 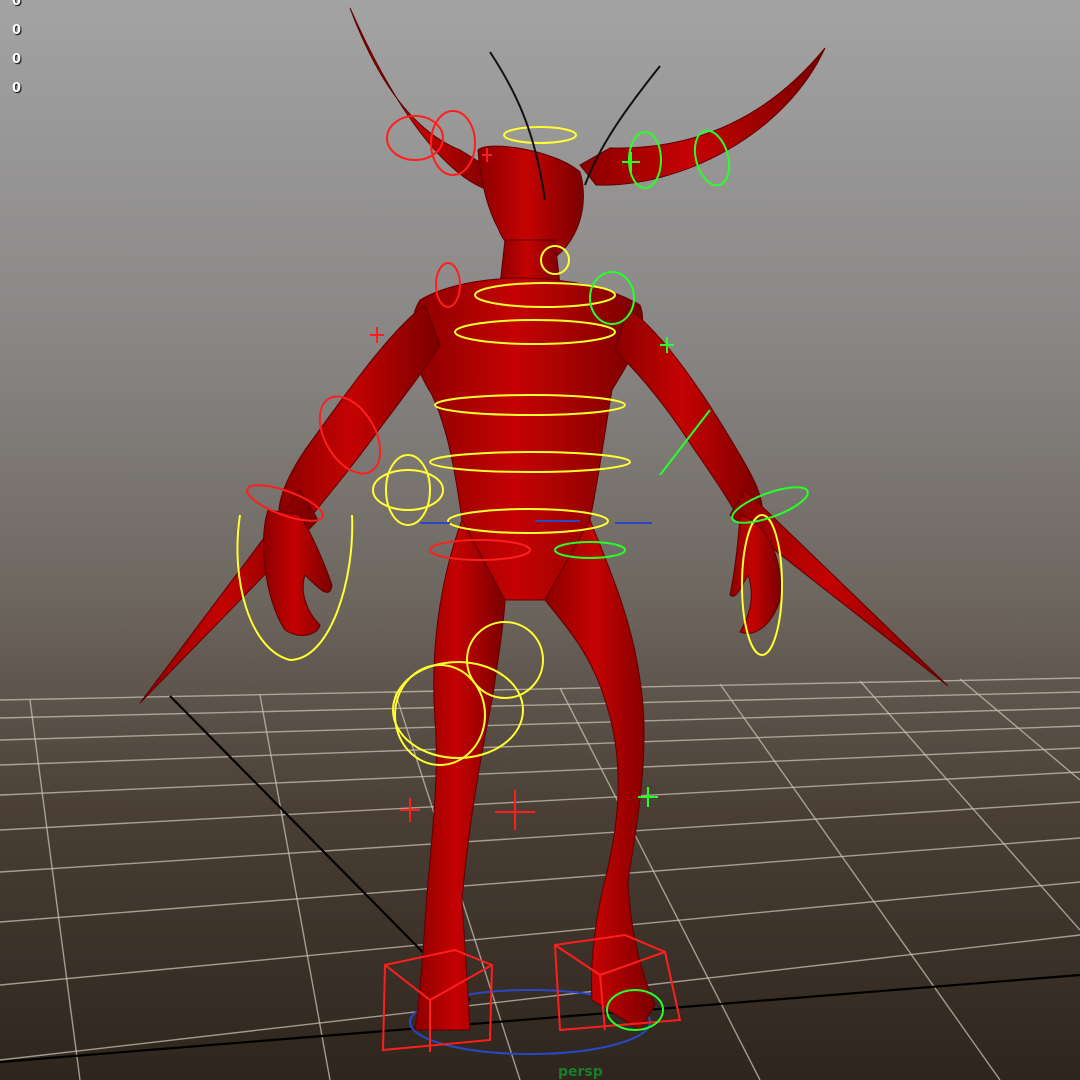 I want to click on right-horn, so click(x=702, y=116).